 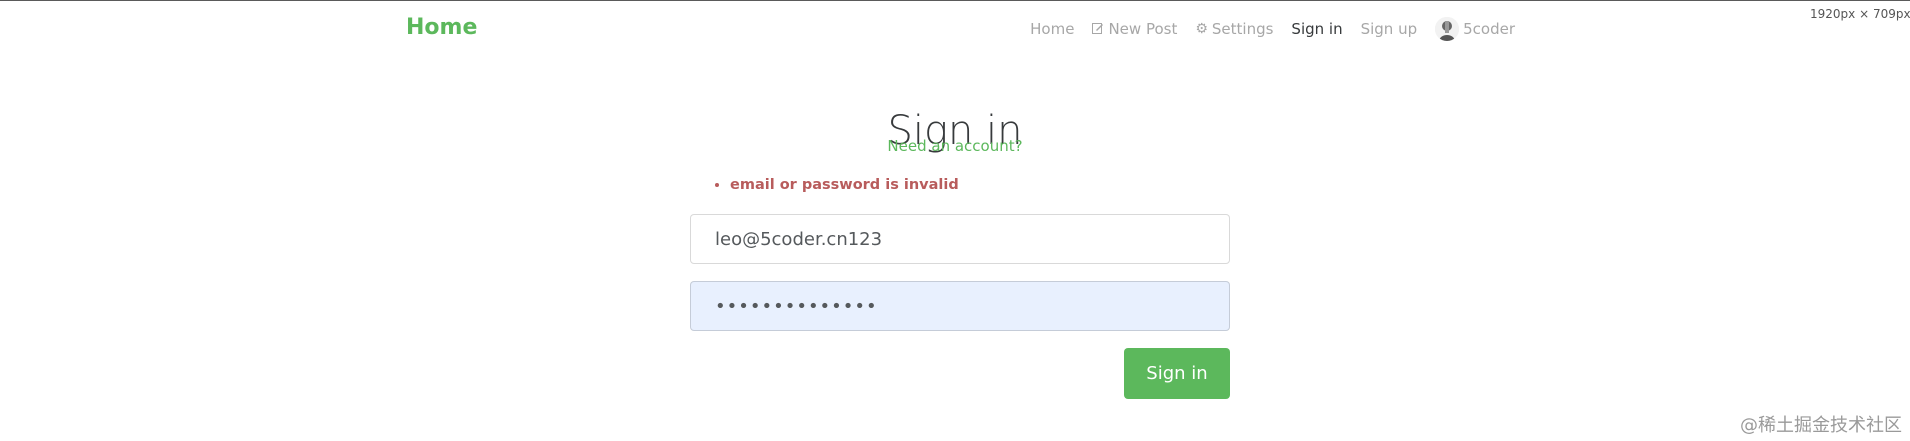 I want to click on nav-settings-label: Settings, so click(x=1242, y=29).